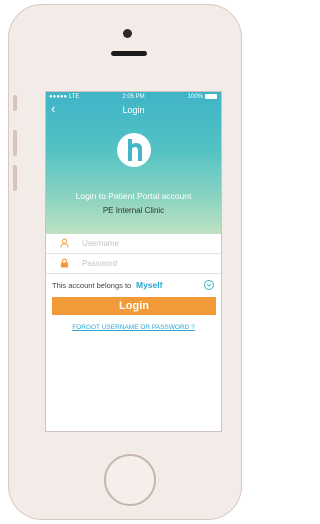  I want to click on forgot-credentials-link: FORGOT USERNAME OR PASSWORD ?, so click(133, 327).